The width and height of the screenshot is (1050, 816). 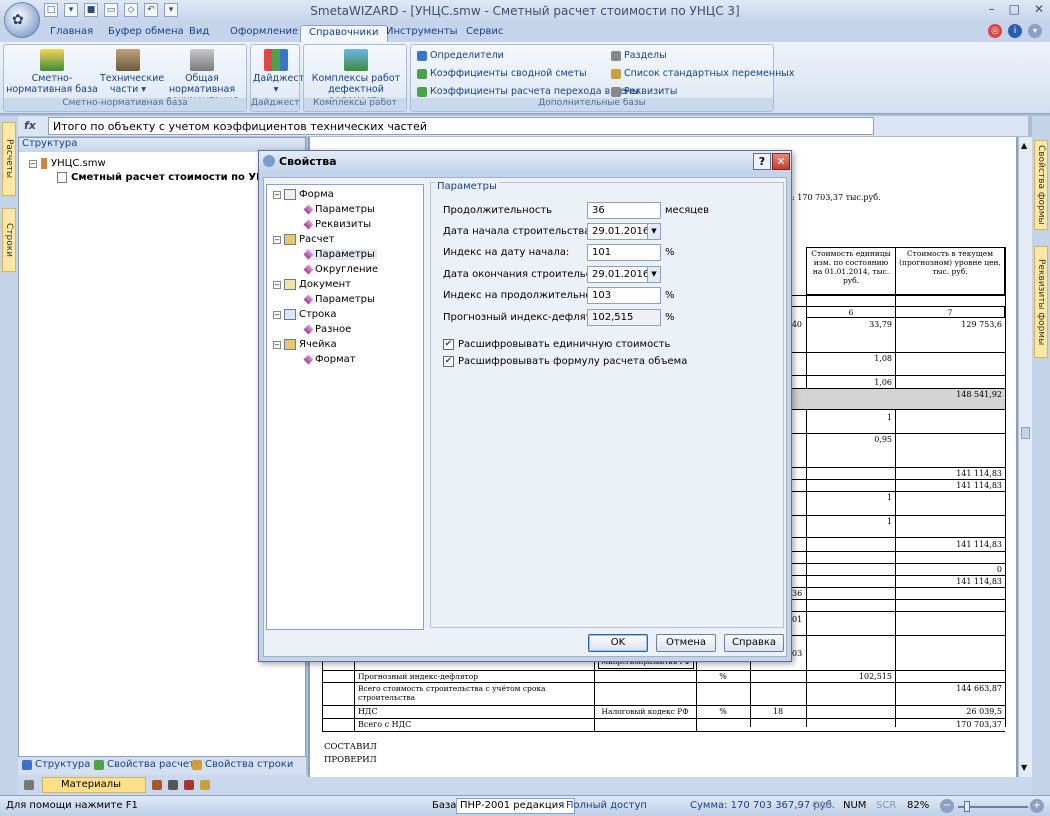 I want to click on grand-total-value: 170 703,37, so click(x=979, y=724).